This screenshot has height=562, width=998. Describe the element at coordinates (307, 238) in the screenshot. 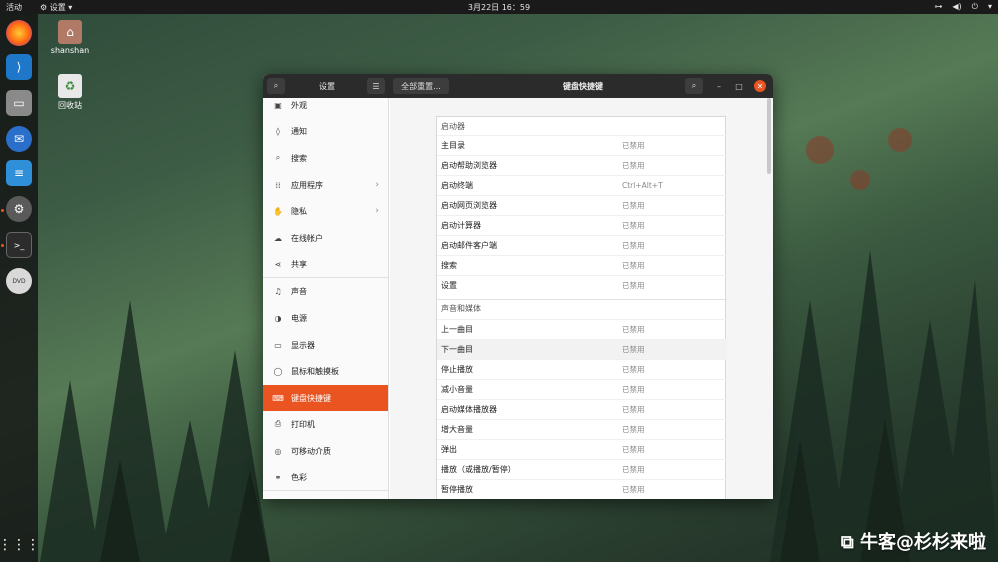

I see `sidebar-item-label: 在线帐户` at that location.